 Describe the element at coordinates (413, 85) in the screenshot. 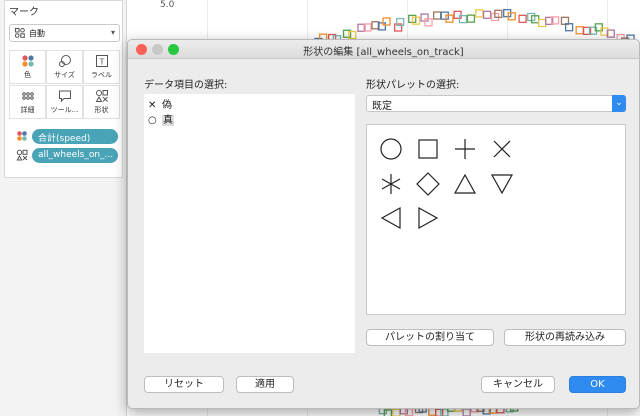

I see `palette-label: 形状パレットの選択:` at that location.